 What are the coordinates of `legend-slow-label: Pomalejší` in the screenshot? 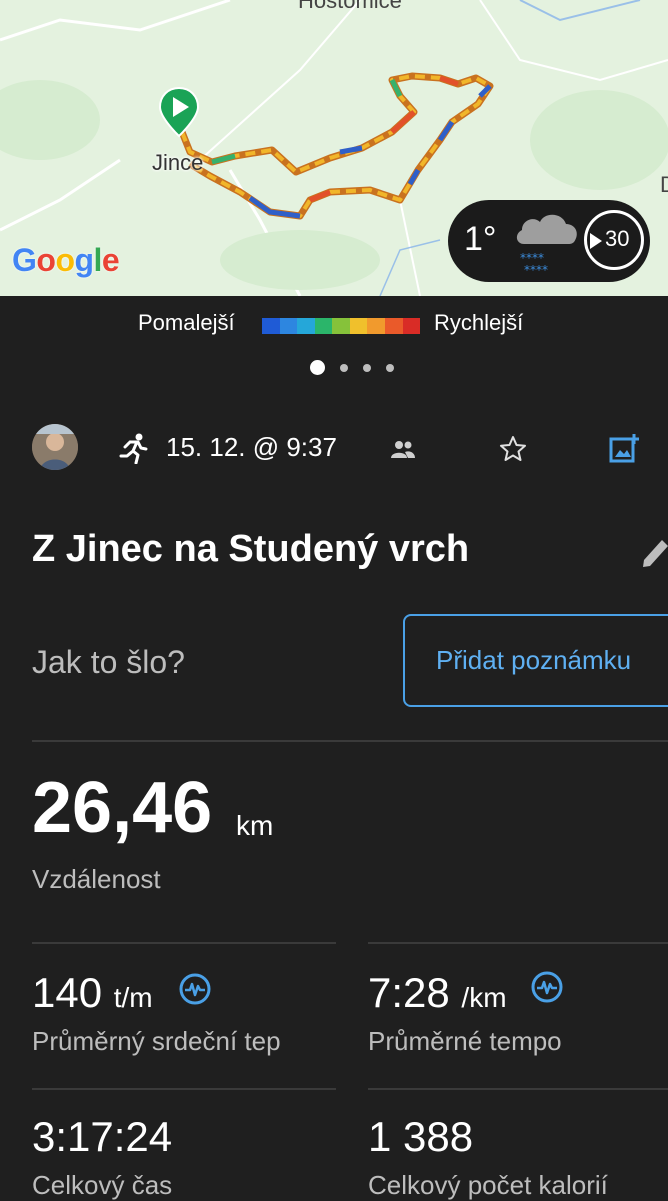 It's located at (186, 322).